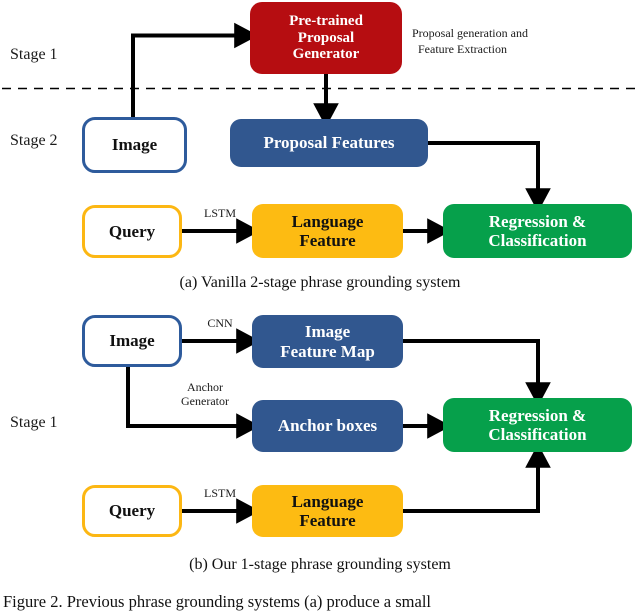  I want to click on node-regression-classification-a: Regression & Classification, so click(537, 231).